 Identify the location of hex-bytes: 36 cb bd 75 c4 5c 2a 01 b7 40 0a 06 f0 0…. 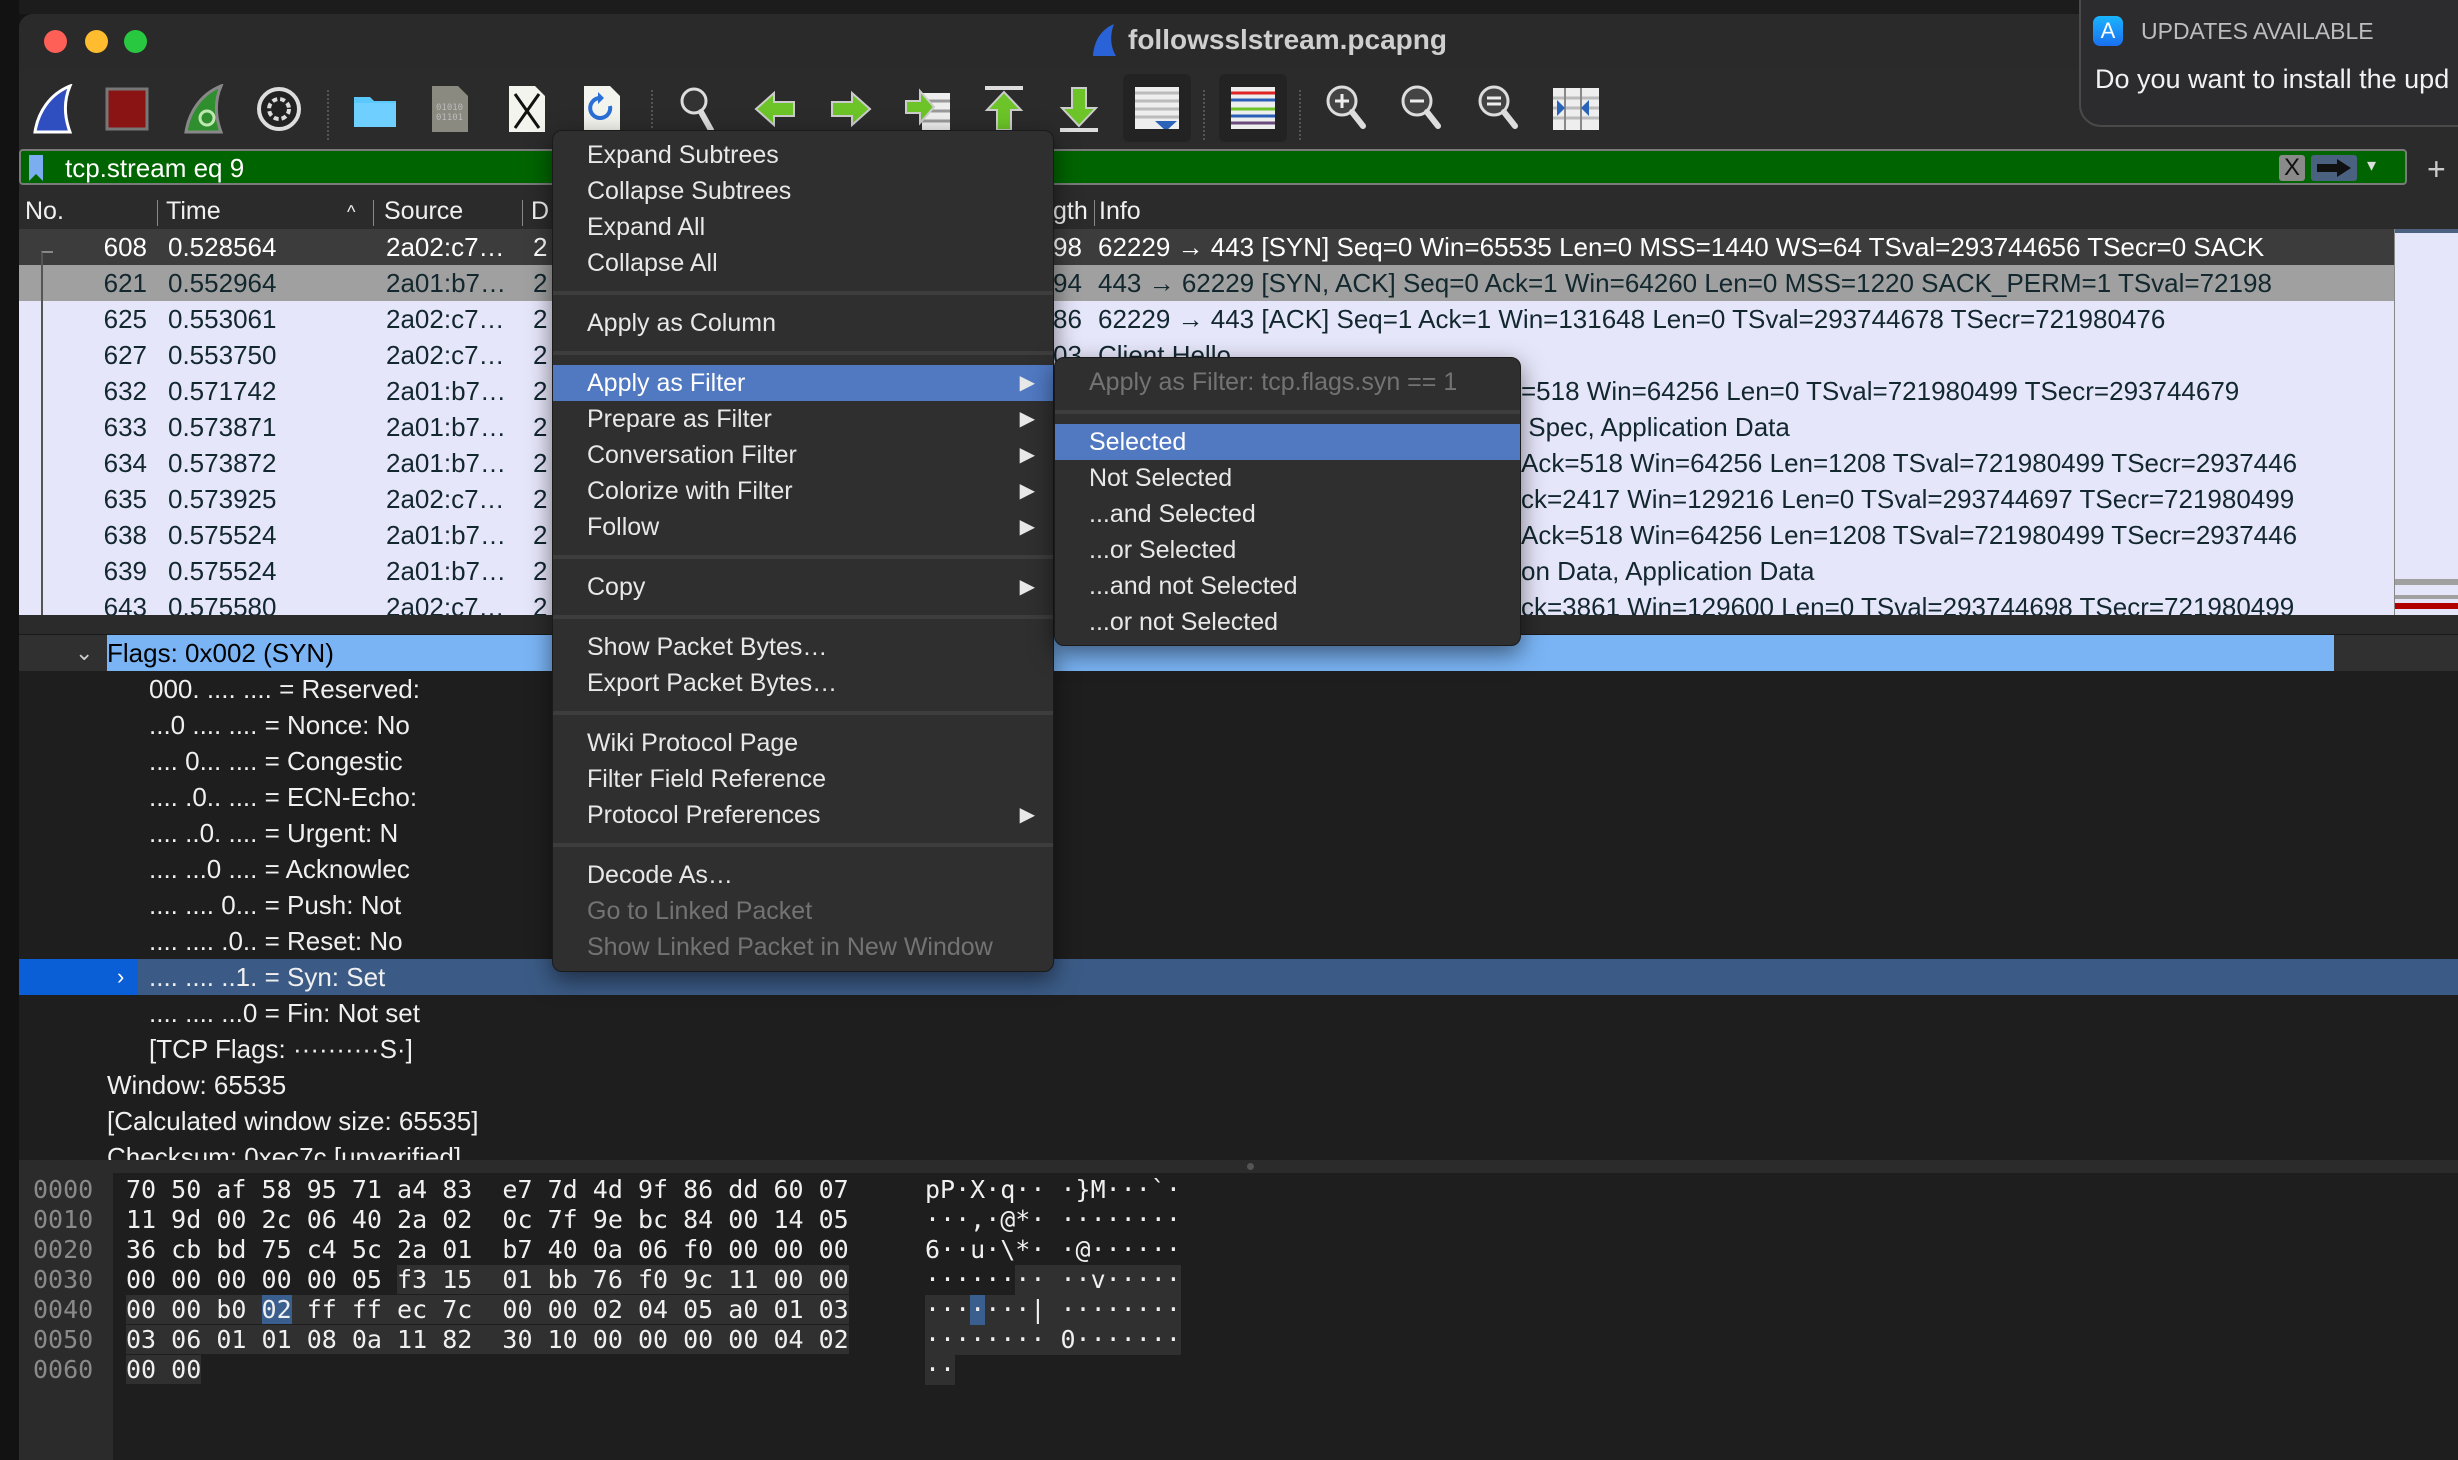
(487, 1250).